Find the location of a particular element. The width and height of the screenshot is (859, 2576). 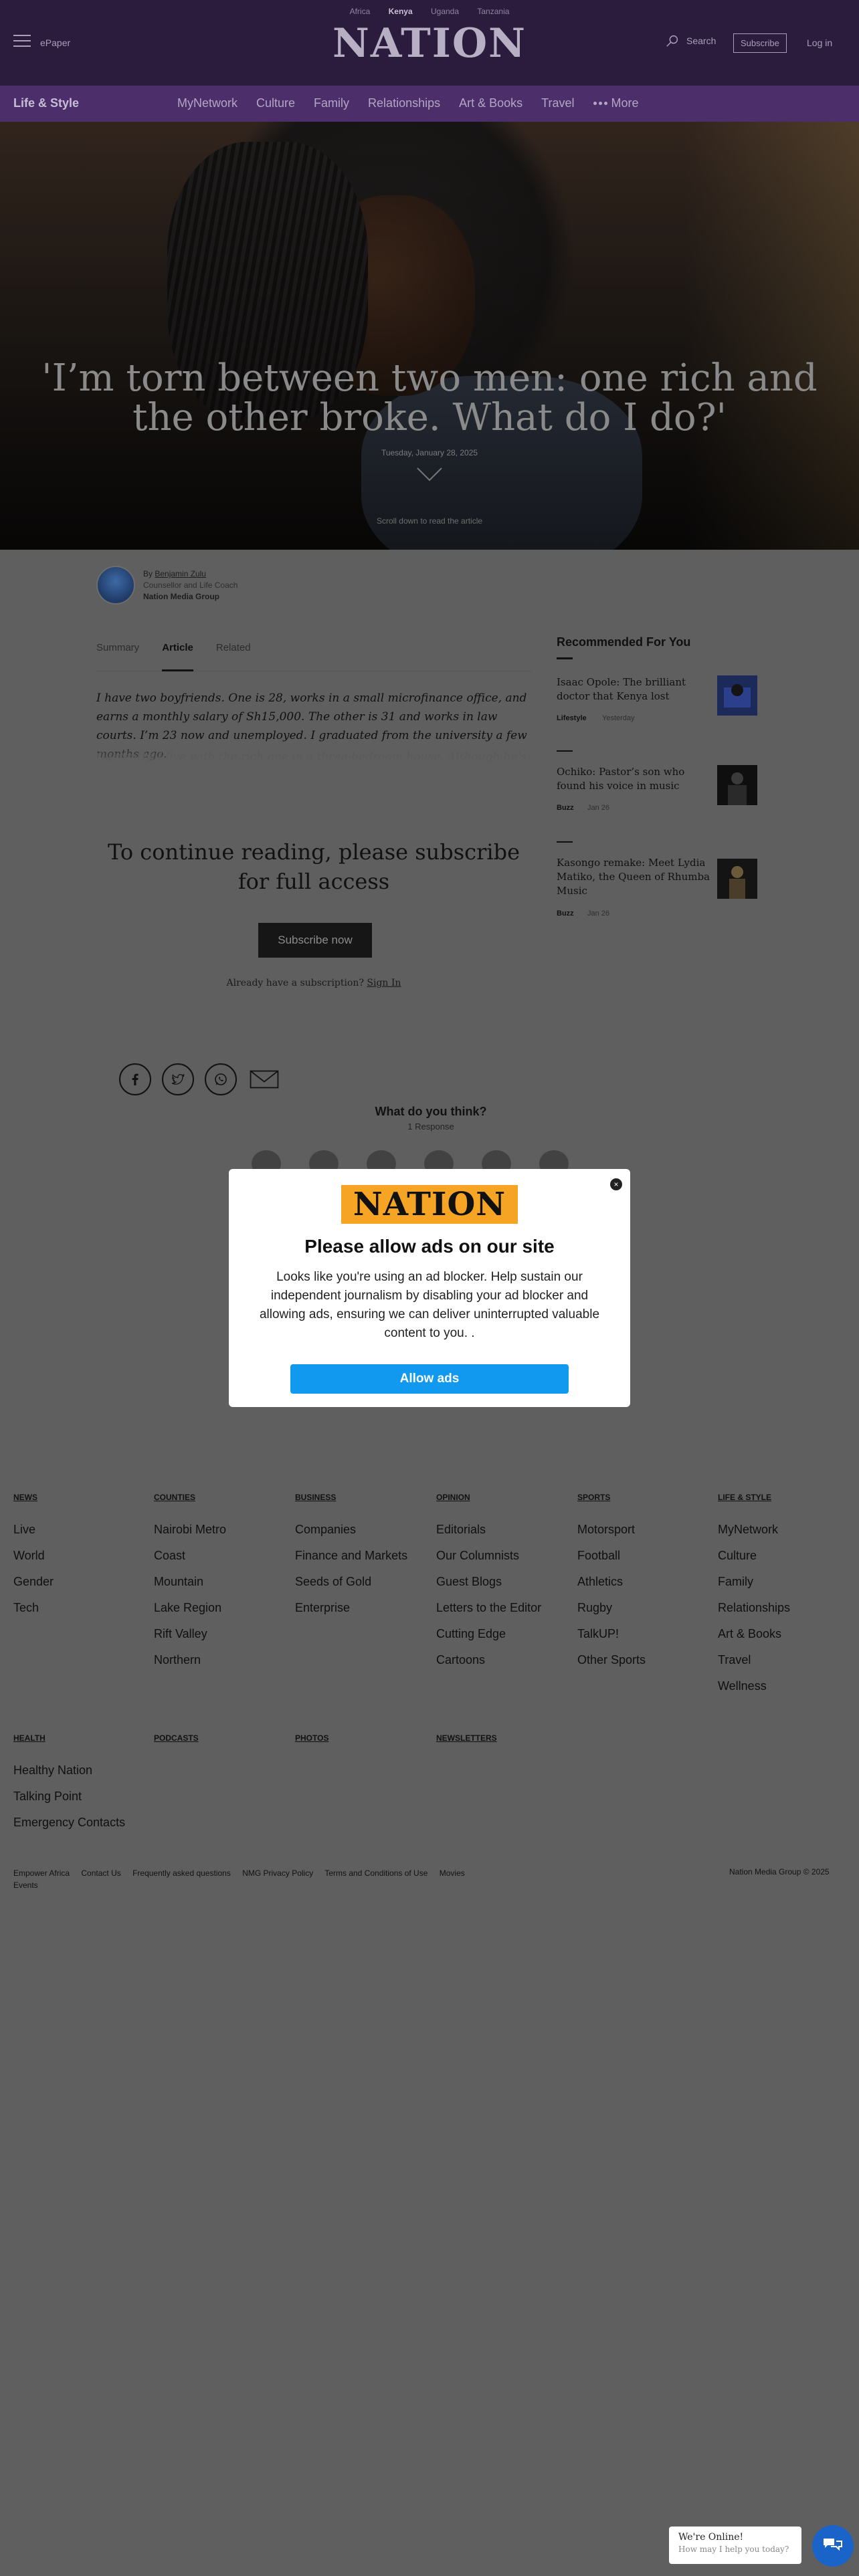

author-name: Benjamin Zulu is located at coordinates (180, 573).